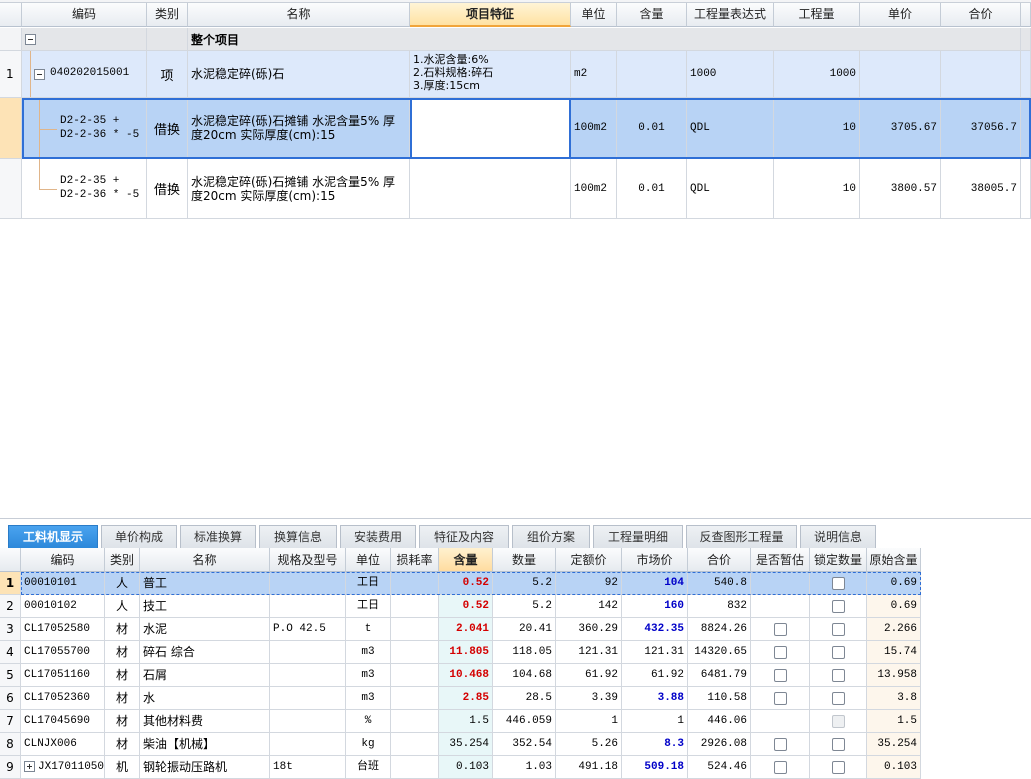 This screenshot has width=1031, height=779. What do you see at coordinates (817, 128) in the screenshot?
I see `cell-qty: 10` at bounding box center [817, 128].